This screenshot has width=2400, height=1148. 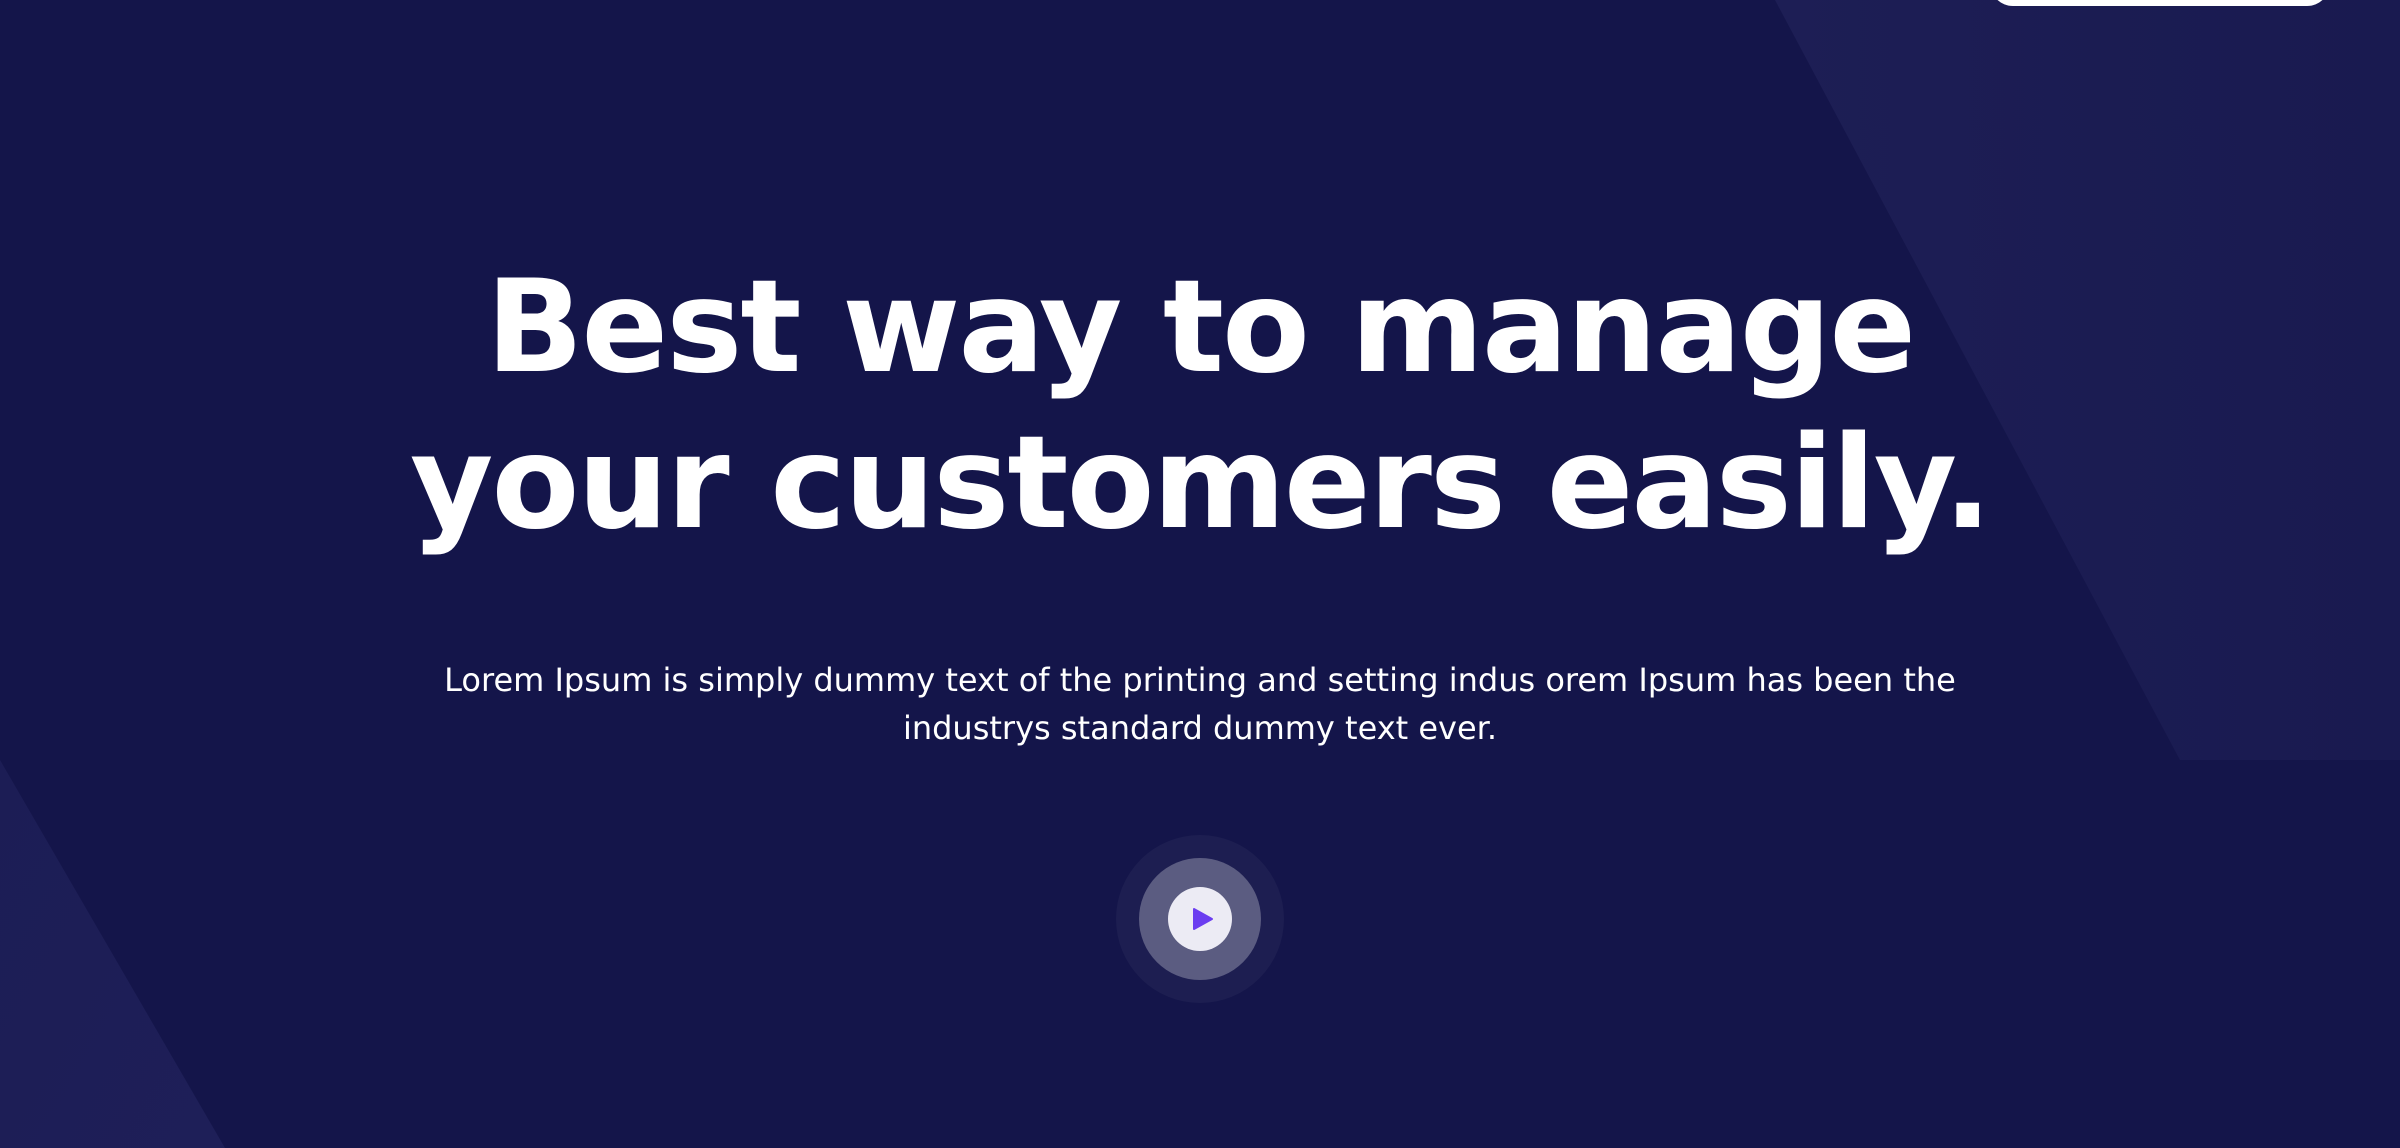 What do you see at coordinates (1200, 728) in the screenshot?
I see `hero-description-line-2: industrys standard dummy text ever.` at bounding box center [1200, 728].